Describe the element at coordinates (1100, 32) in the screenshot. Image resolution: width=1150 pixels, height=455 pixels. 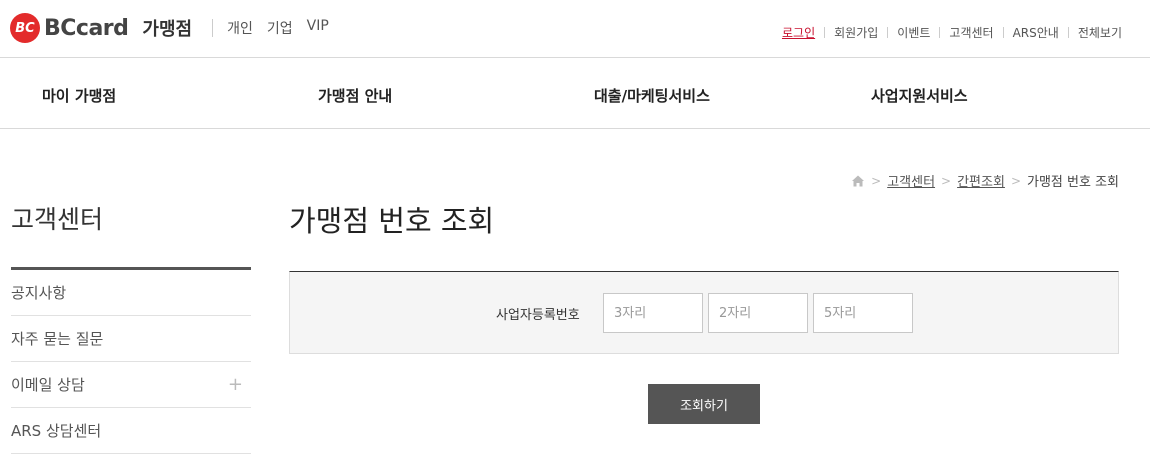
I see `view-all-link: 전체보기` at that location.